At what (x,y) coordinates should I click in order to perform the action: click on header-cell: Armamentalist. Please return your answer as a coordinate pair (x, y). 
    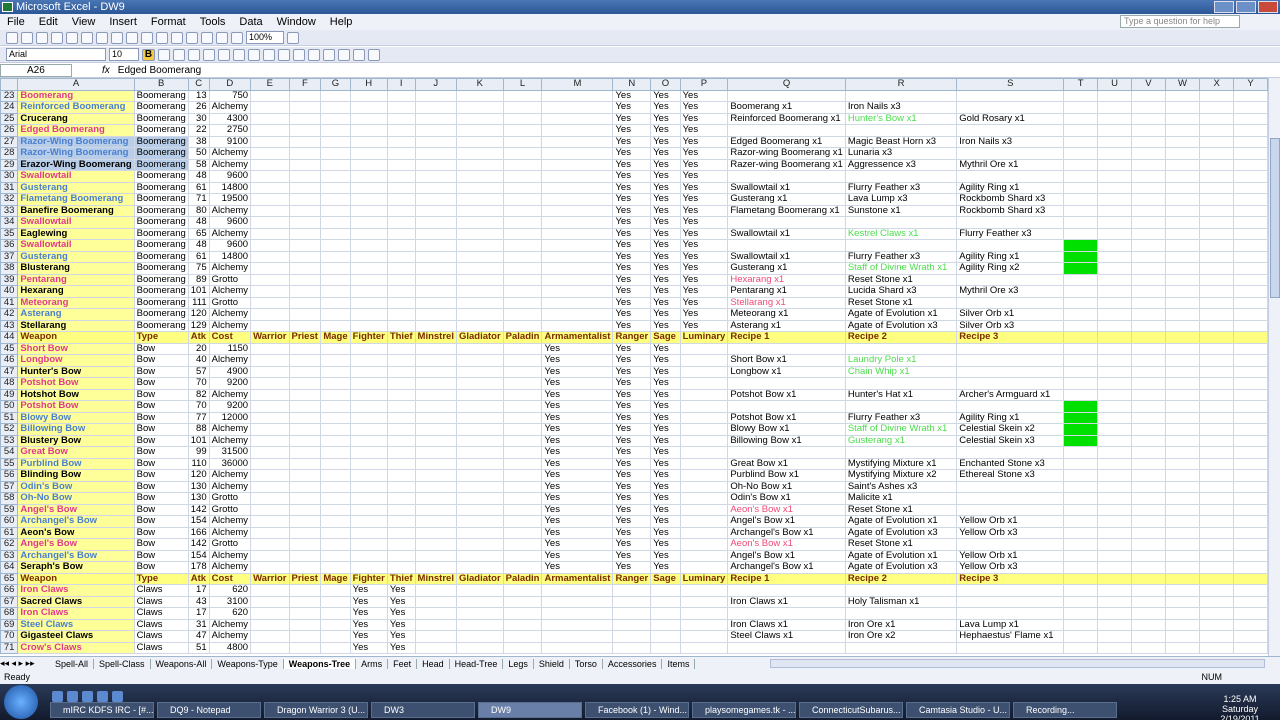
    Looking at the image, I should click on (577, 337).